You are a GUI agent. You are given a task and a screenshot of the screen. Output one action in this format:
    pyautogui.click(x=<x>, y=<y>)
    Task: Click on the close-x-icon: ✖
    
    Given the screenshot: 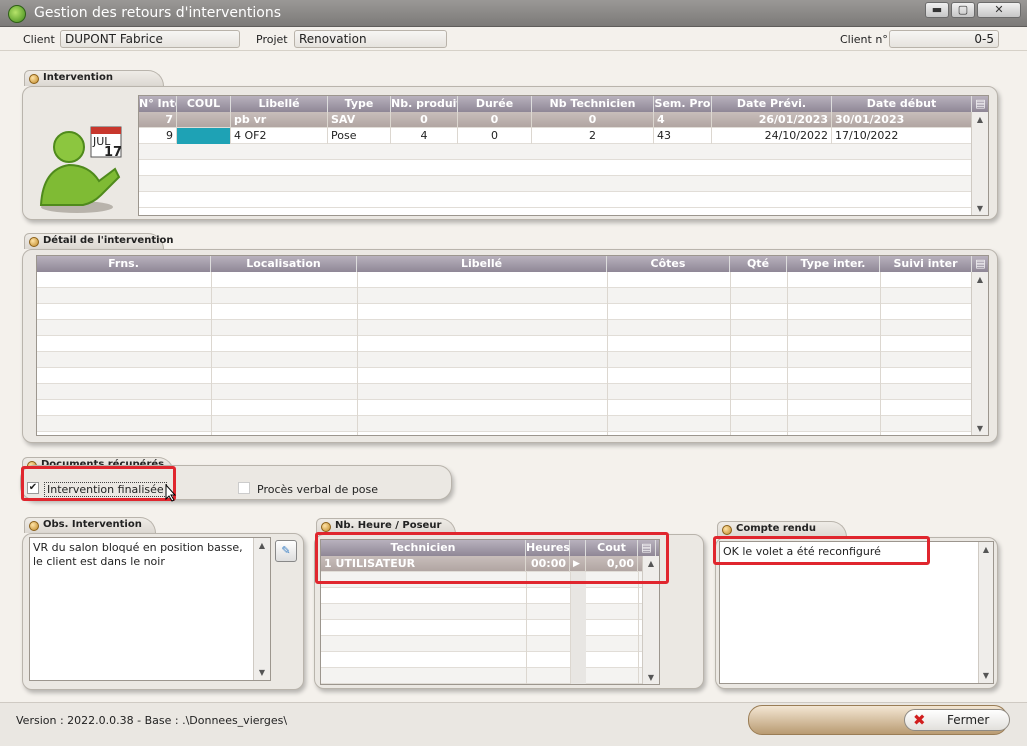 What is the action you would take?
    pyautogui.click(x=919, y=720)
    